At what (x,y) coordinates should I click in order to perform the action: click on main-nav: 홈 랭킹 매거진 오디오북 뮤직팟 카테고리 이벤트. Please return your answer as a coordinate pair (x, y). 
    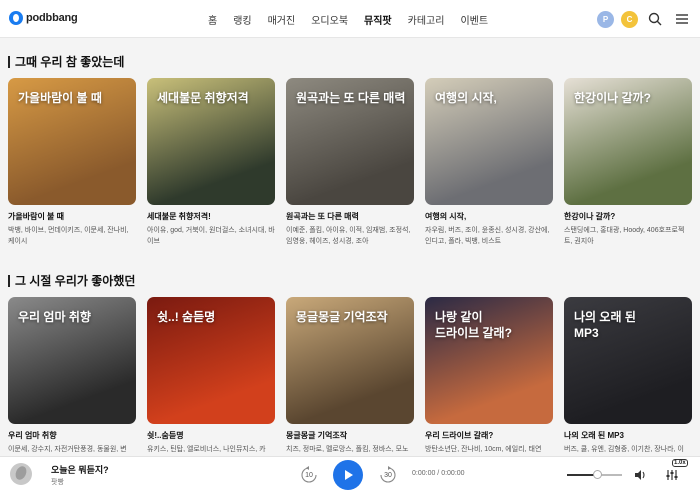
    Looking at the image, I should click on (348, 19).